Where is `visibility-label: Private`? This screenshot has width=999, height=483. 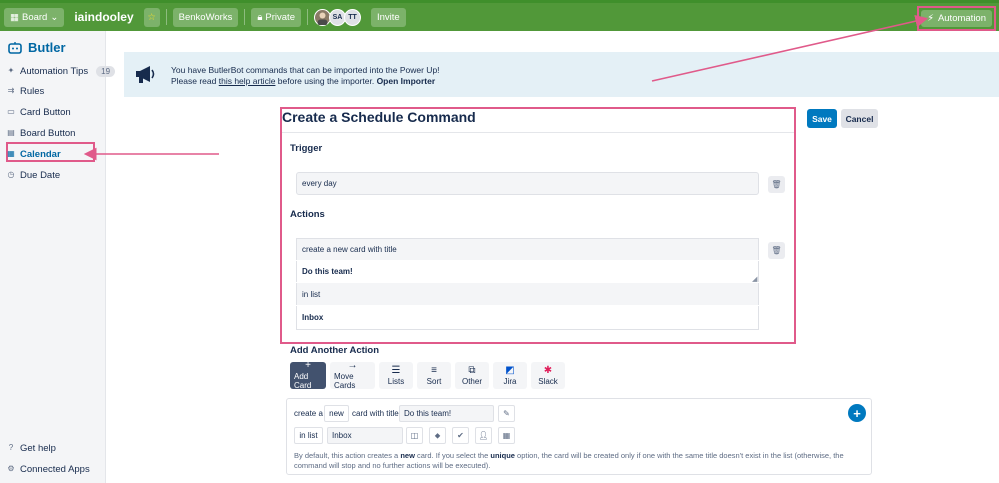 visibility-label: Private is located at coordinates (280, 17).